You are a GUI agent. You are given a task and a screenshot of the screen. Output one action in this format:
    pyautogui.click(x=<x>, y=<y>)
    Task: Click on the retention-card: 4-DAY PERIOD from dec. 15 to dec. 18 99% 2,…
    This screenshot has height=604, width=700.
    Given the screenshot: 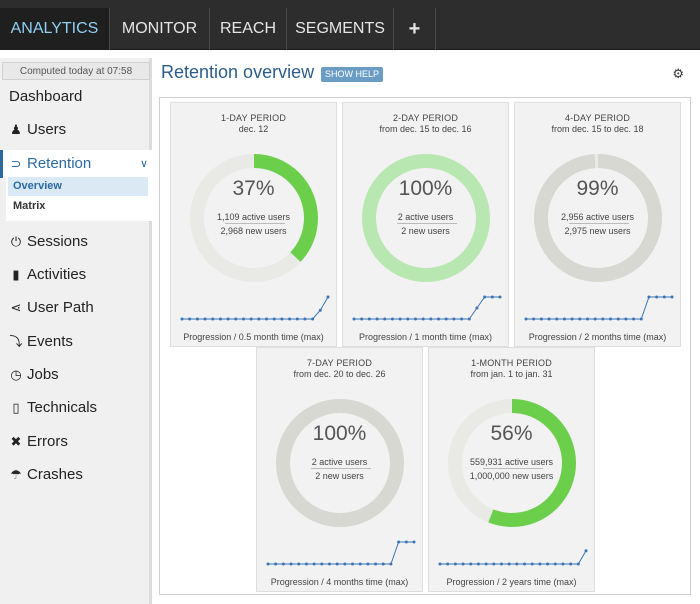 What is the action you would take?
    pyautogui.click(x=597, y=224)
    